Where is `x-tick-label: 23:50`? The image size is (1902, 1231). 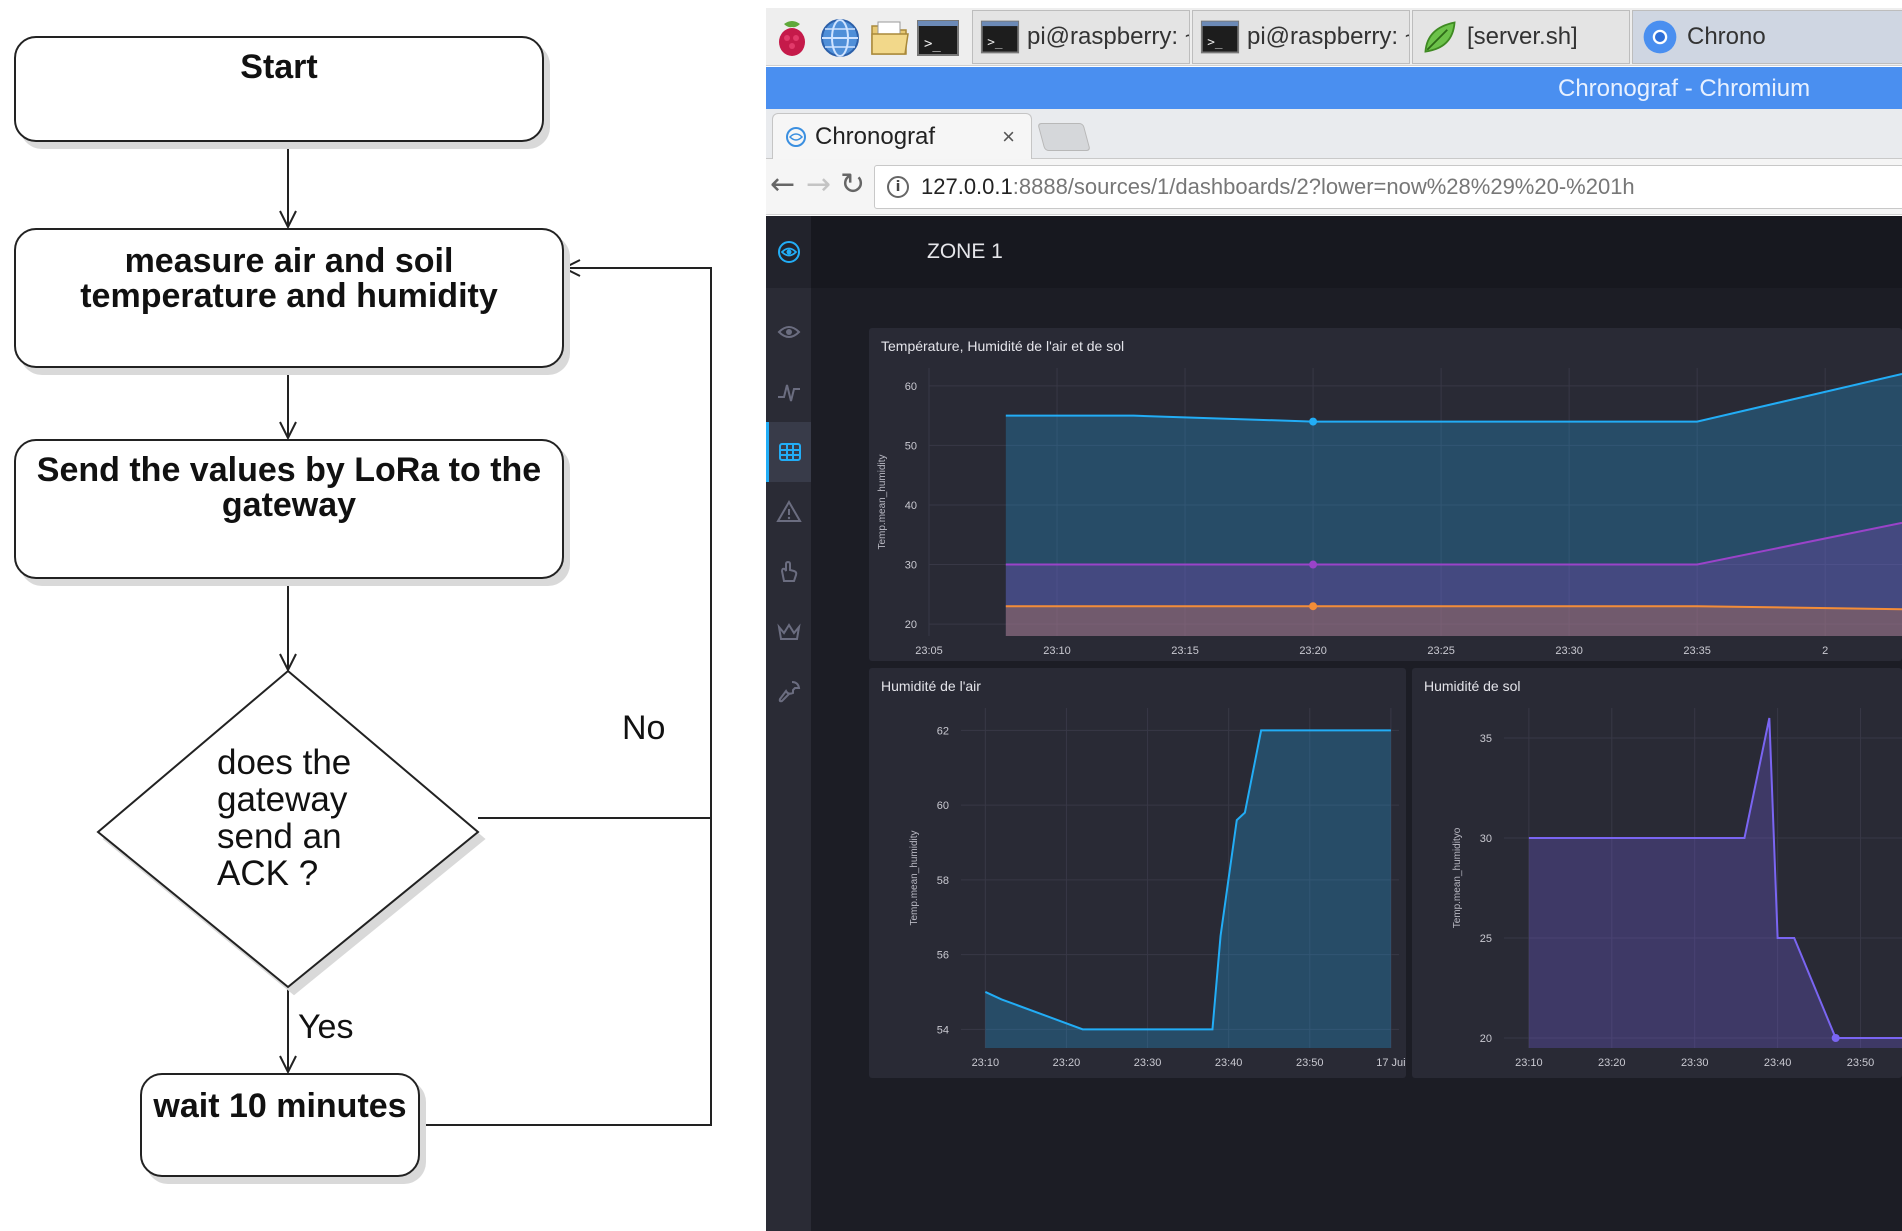
x-tick-label: 23:50 is located at coordinates (1861, 1063).